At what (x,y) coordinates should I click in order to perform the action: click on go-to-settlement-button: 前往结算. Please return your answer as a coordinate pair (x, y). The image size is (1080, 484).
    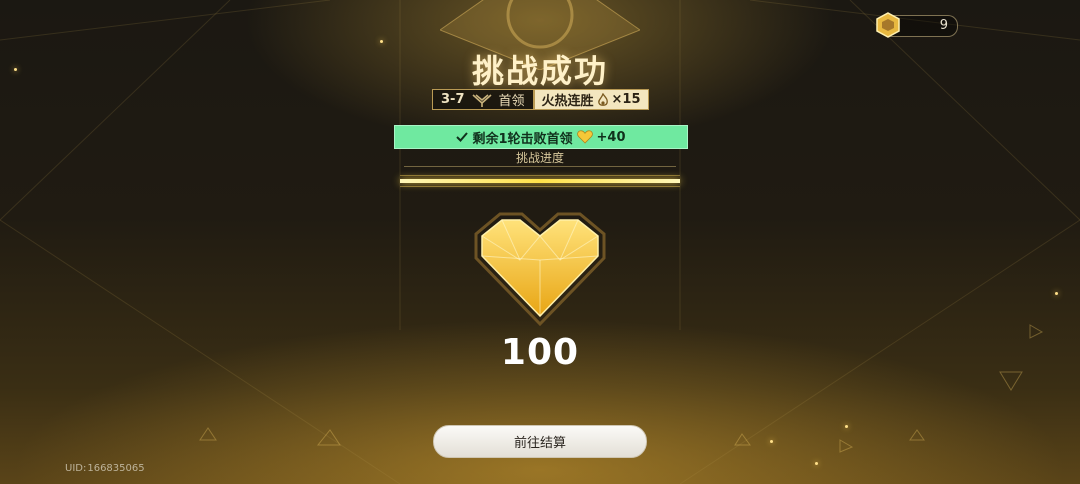
    Looking at the image, I should click on (540, 441).